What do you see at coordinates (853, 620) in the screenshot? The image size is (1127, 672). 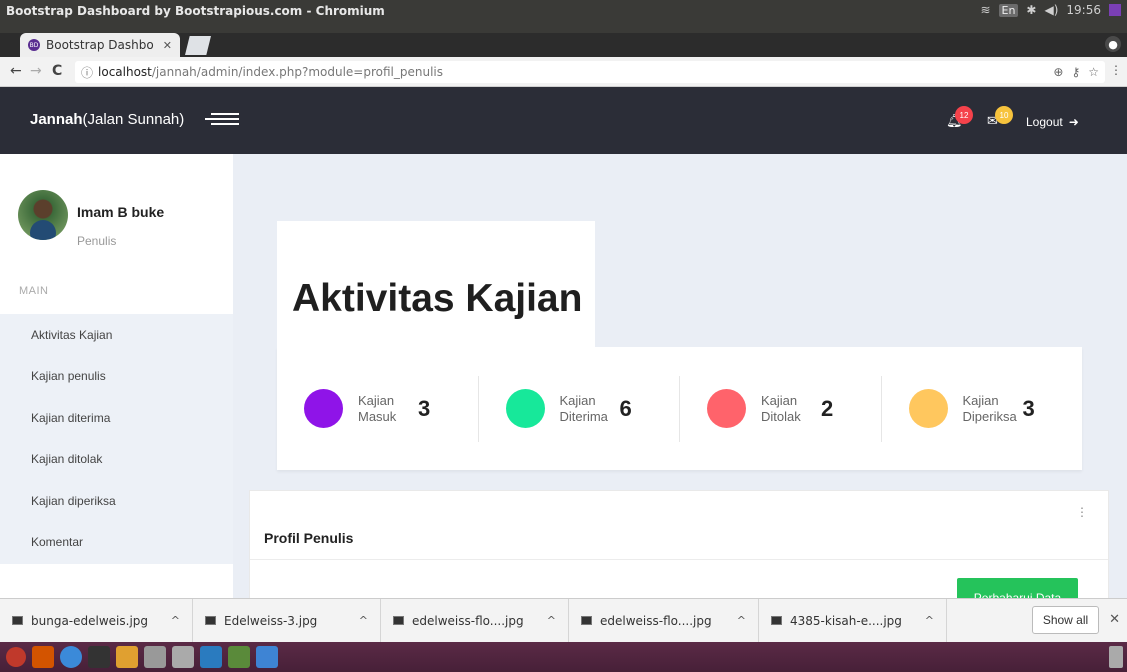 I see `download-item: 4385-kisah-e....jpg ^` at bounding box center [853, 620].